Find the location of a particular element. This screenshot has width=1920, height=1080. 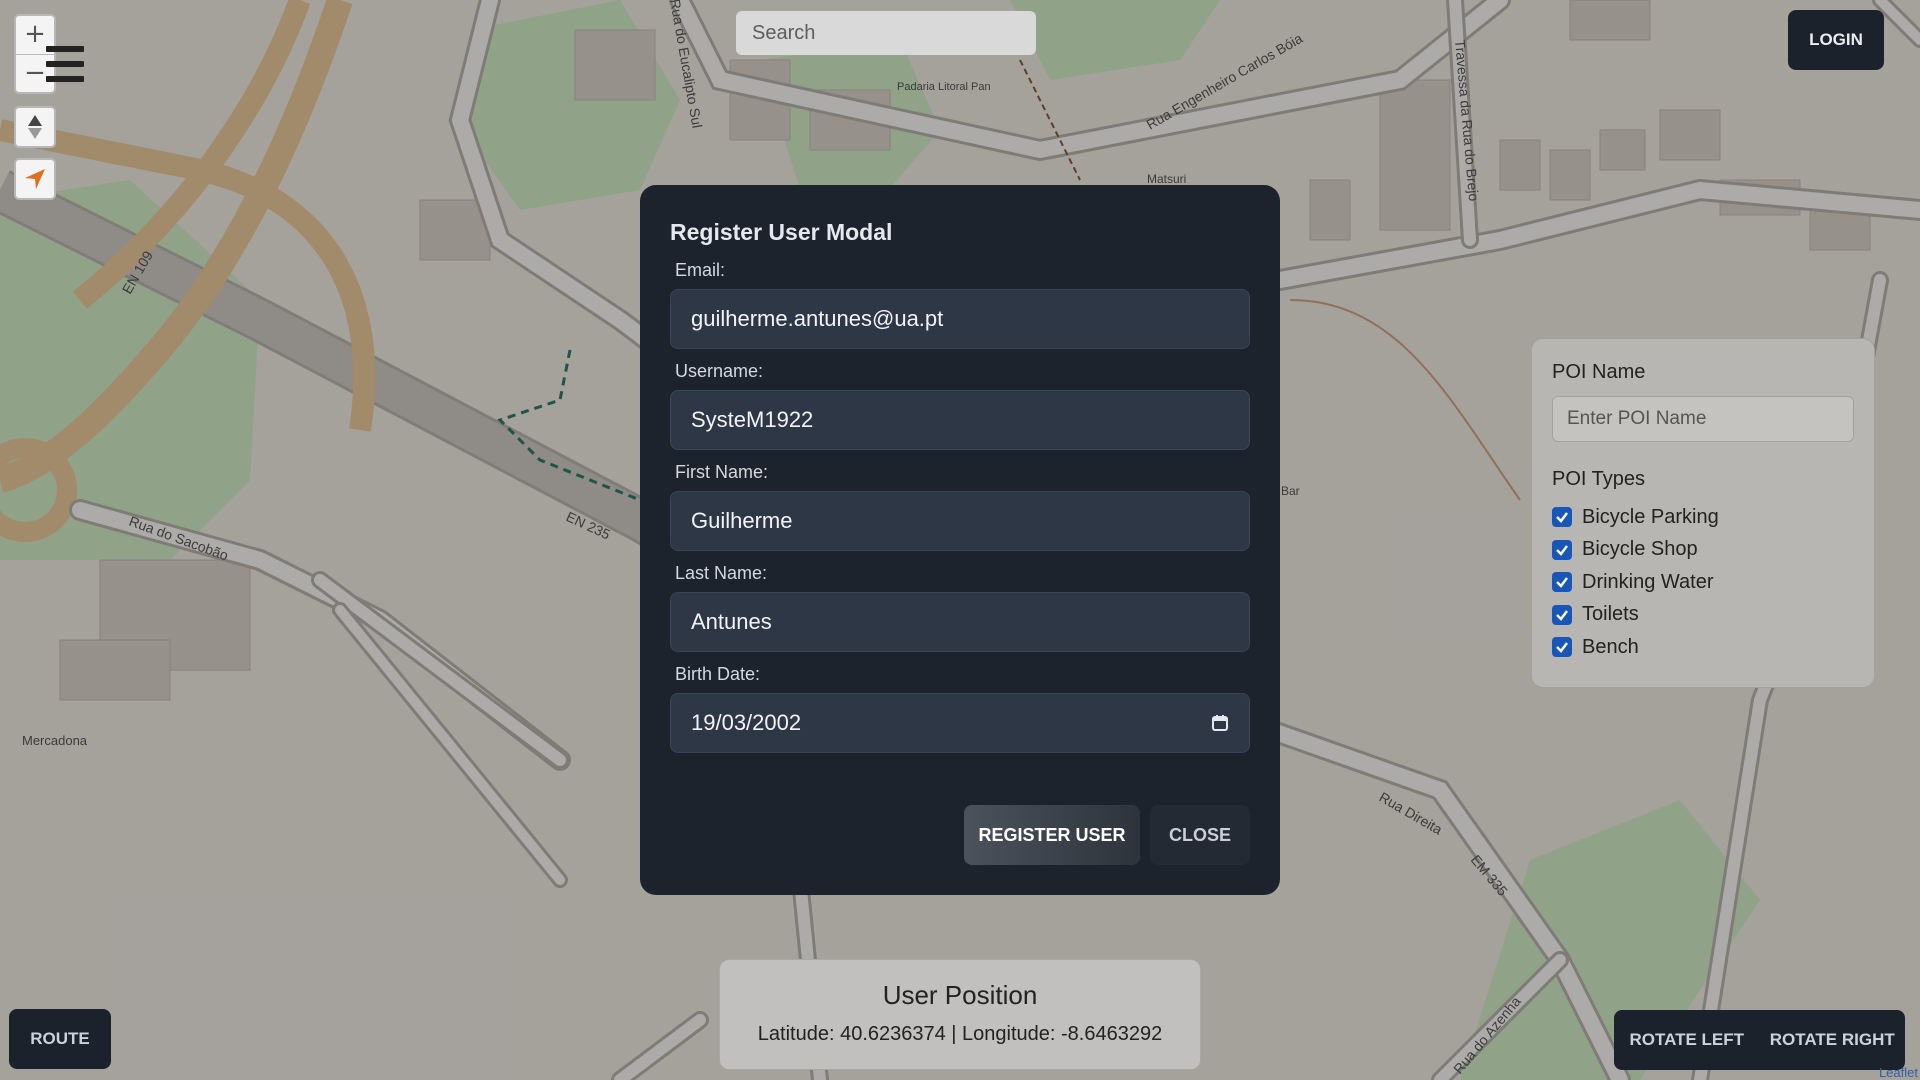

register-user-button: REGISTER USER is located at coordinates (1052, 835).